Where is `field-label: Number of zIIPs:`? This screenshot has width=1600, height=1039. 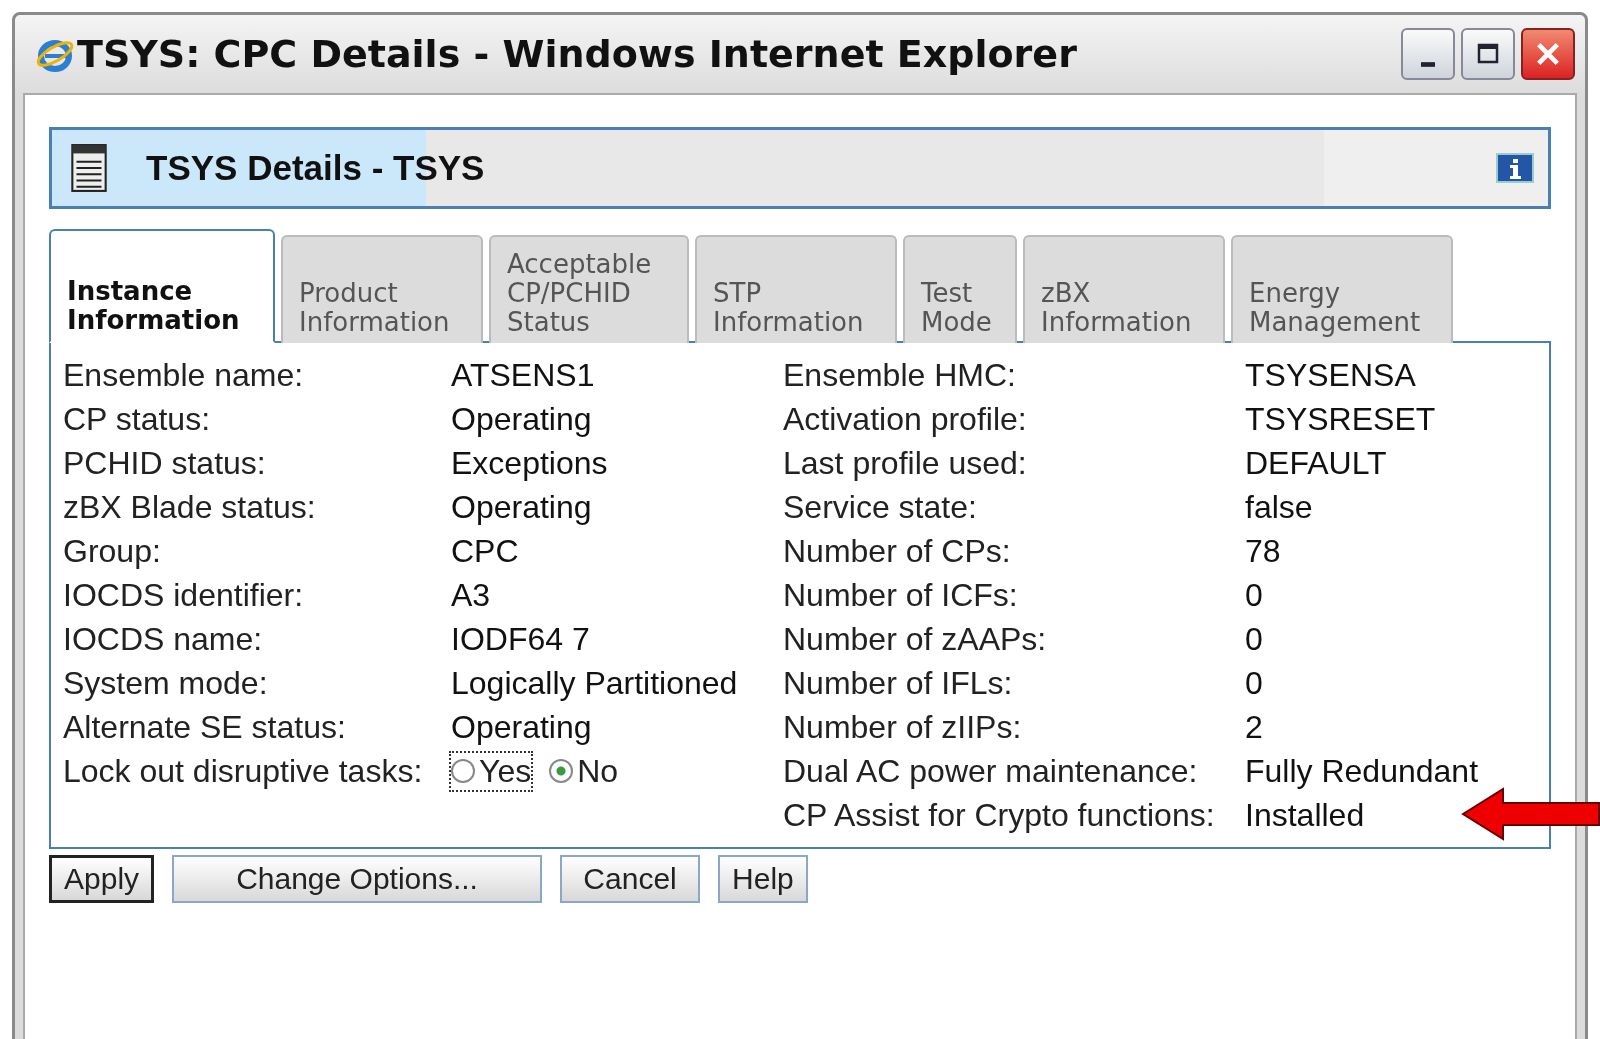
field-label: Number of zIIPs: is located at coordinates (903, 727).